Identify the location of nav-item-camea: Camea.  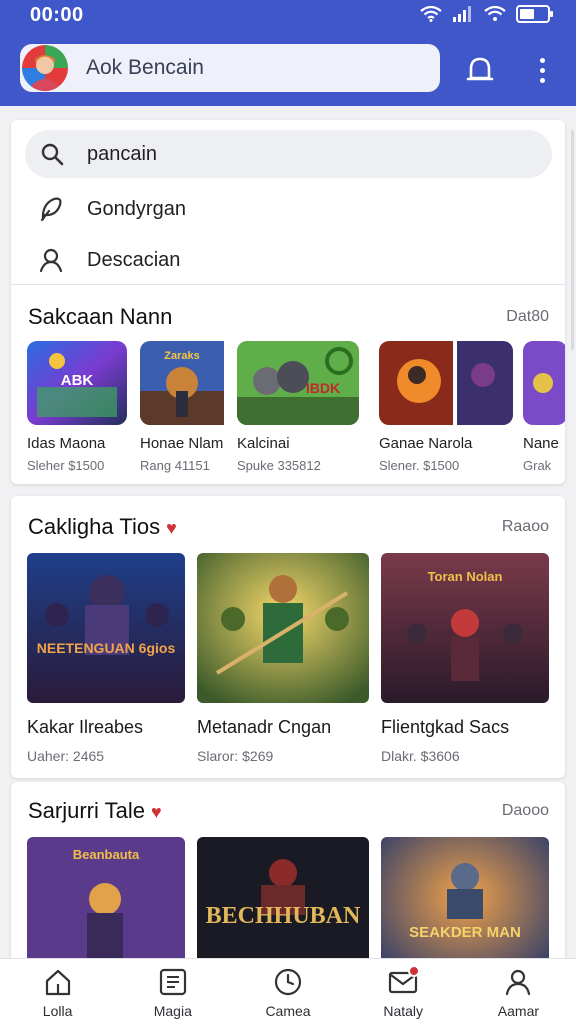
(287, 991).